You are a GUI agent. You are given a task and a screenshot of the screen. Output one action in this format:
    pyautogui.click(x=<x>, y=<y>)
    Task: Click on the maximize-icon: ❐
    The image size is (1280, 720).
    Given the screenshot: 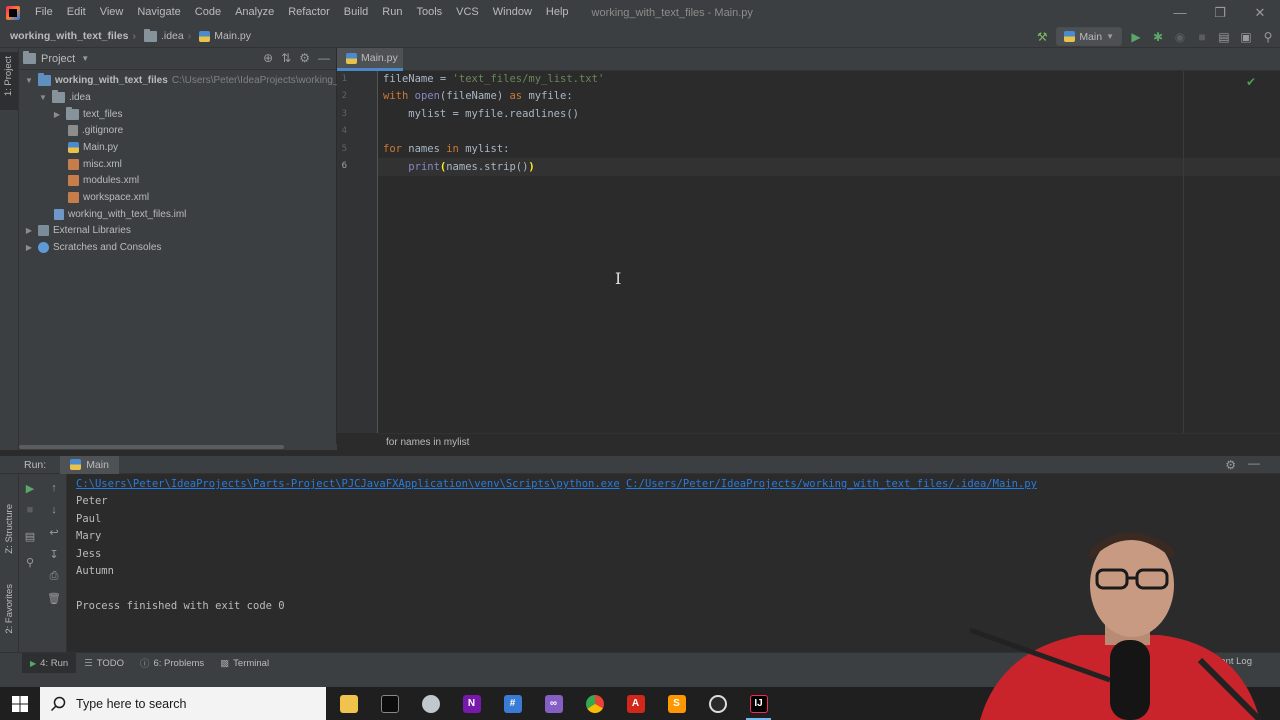 What is the action you would take?
    pyautogui.click(x=1220, y=12)
    